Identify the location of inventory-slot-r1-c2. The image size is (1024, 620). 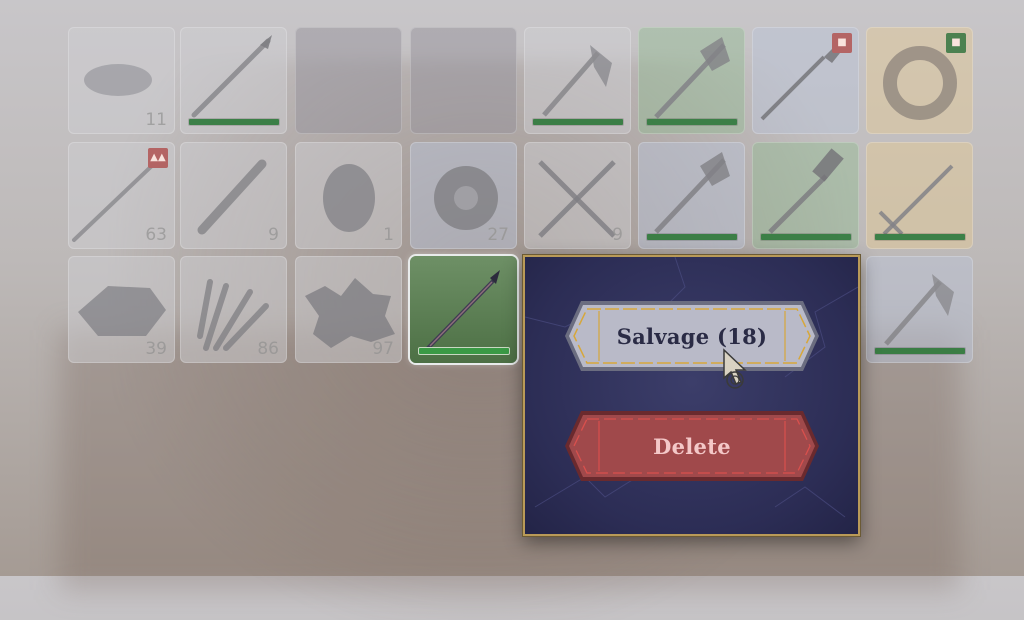
(233, 80).